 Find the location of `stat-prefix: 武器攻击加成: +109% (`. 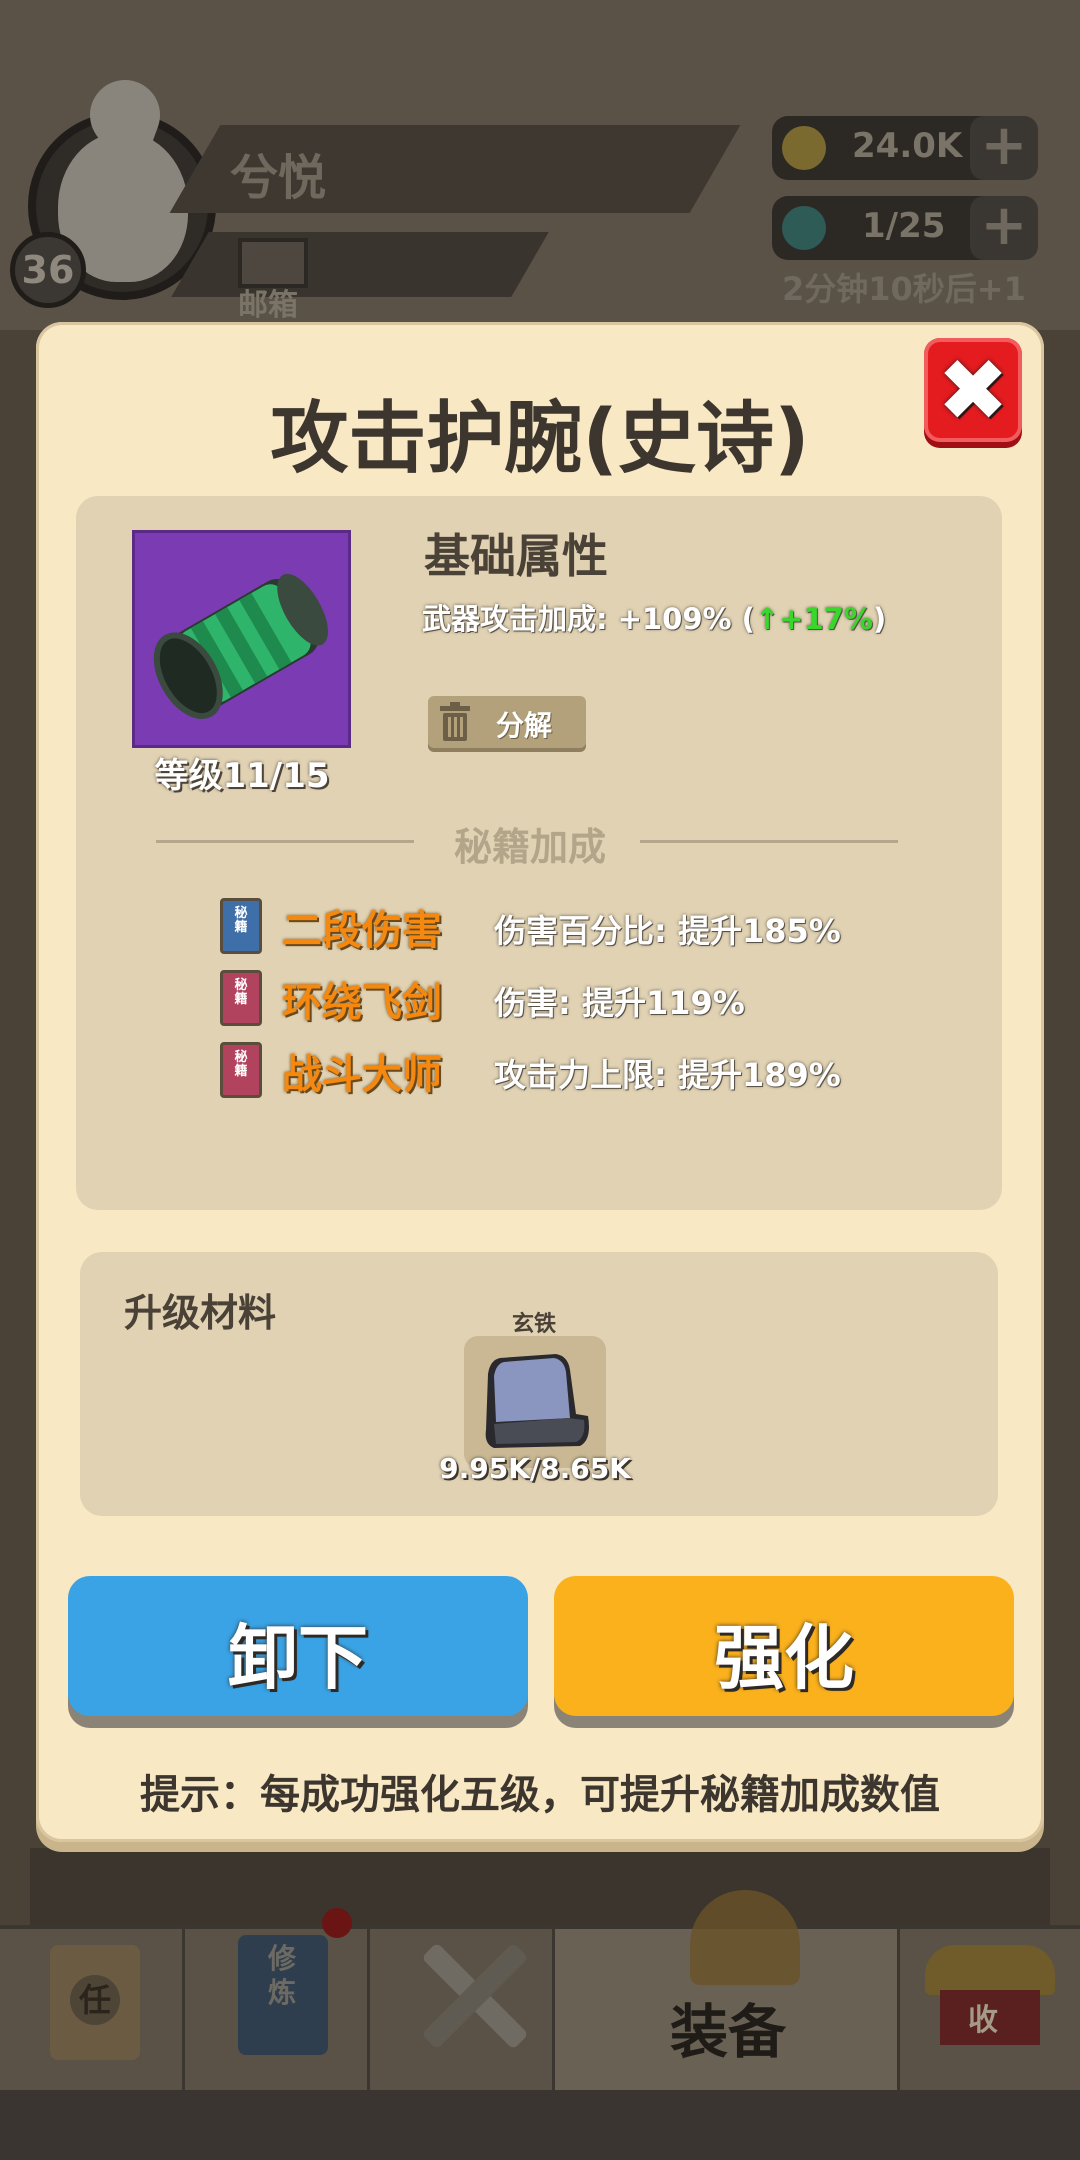

stat-prefix: 武器攻击加成: +109% ( is located at coordinates (588, 619).